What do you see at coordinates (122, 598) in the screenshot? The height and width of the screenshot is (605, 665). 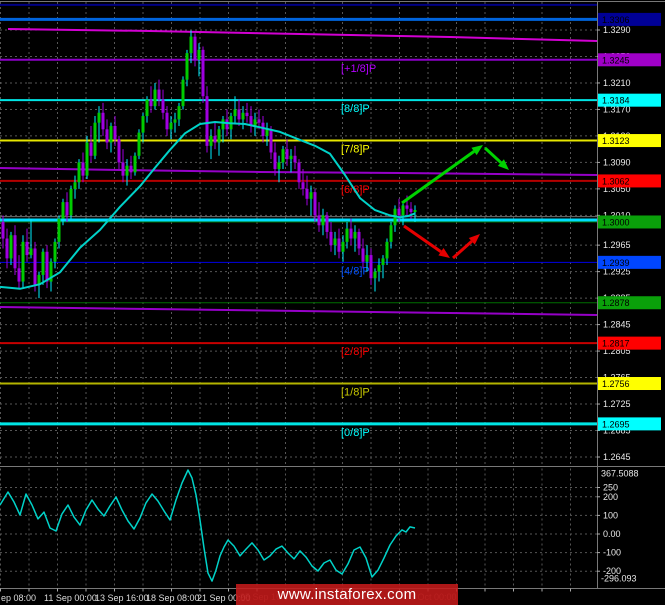 I see `time-label: 13 Sep 16:00` at bounding box center [122, 598].